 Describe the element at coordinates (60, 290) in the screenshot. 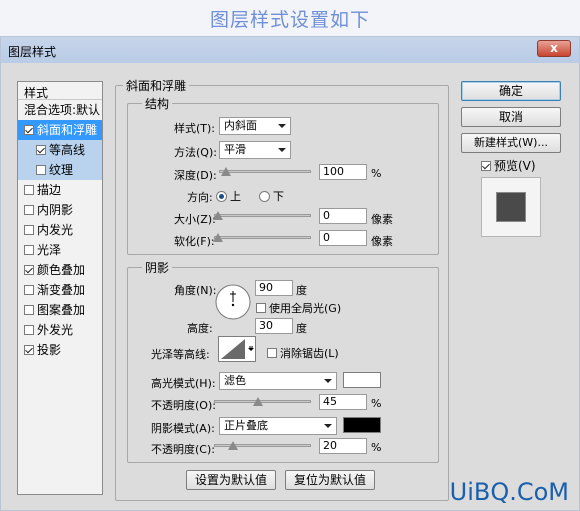

I see `sidebar-item-gradient-overlay: 渐变叠加` at that location.